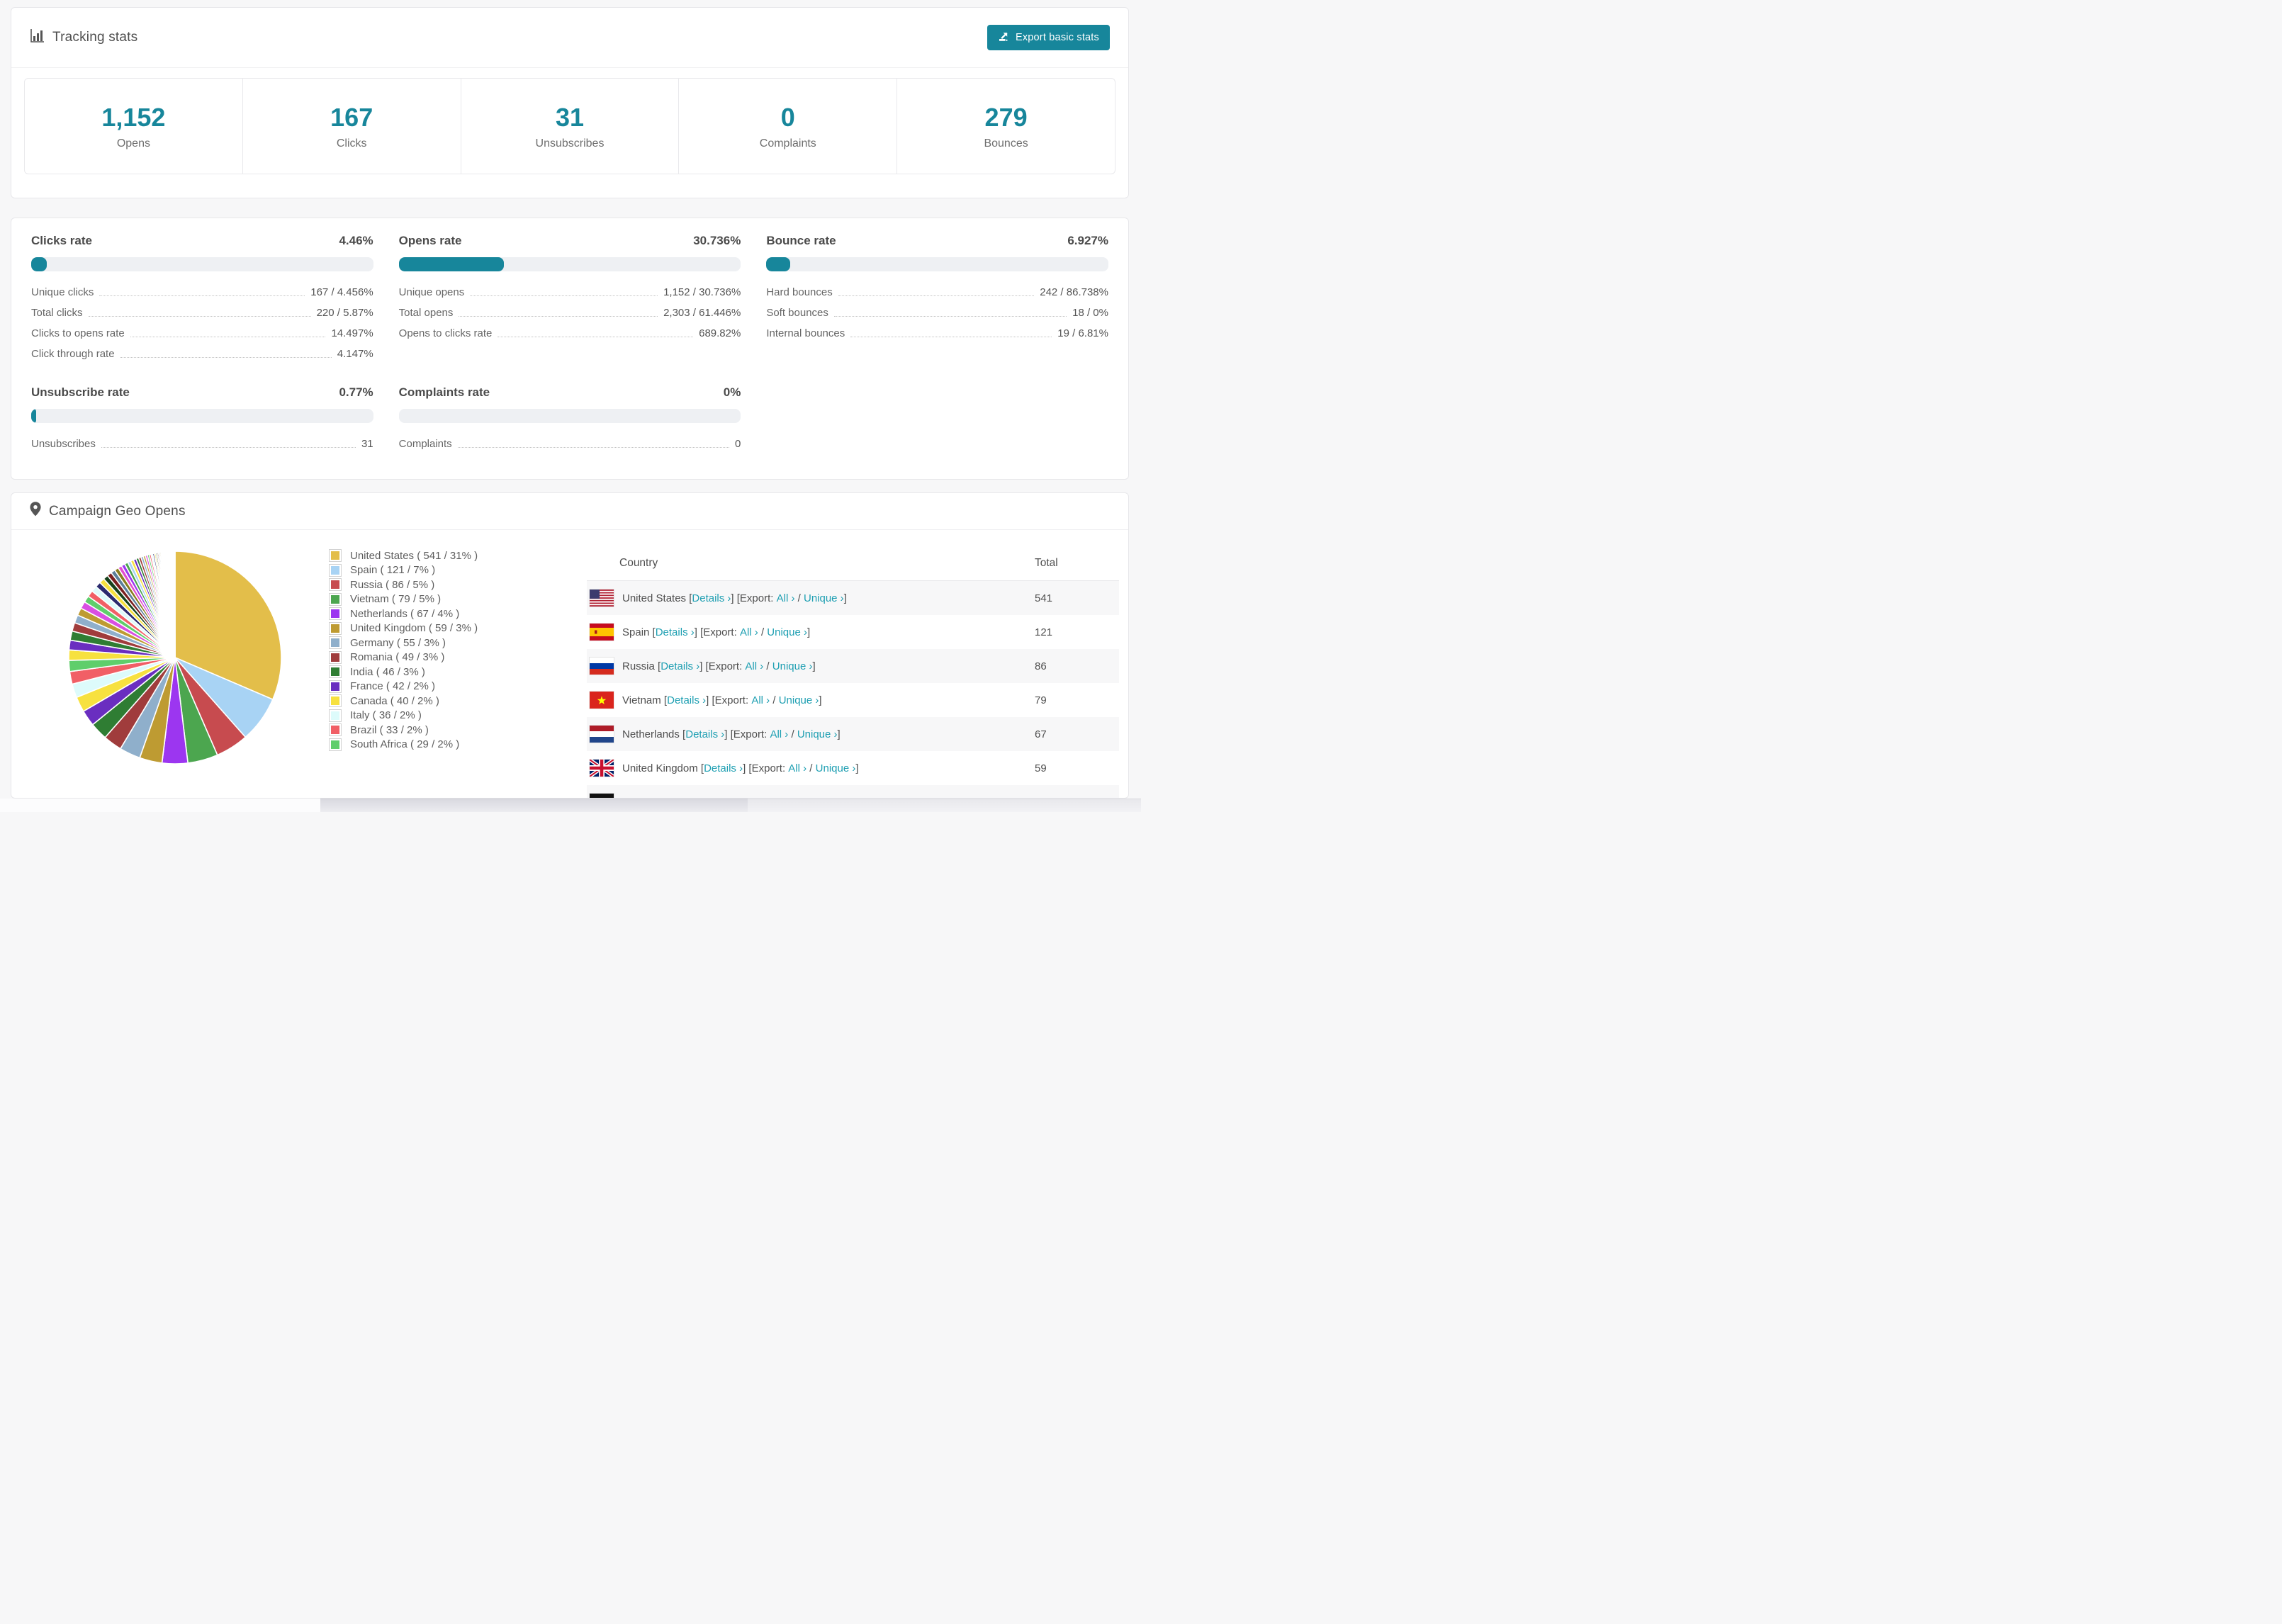  What do you see at coordinates (352, 117) in the screenshot?
I see `stat-value: 167` at bounding box center [352, 117].